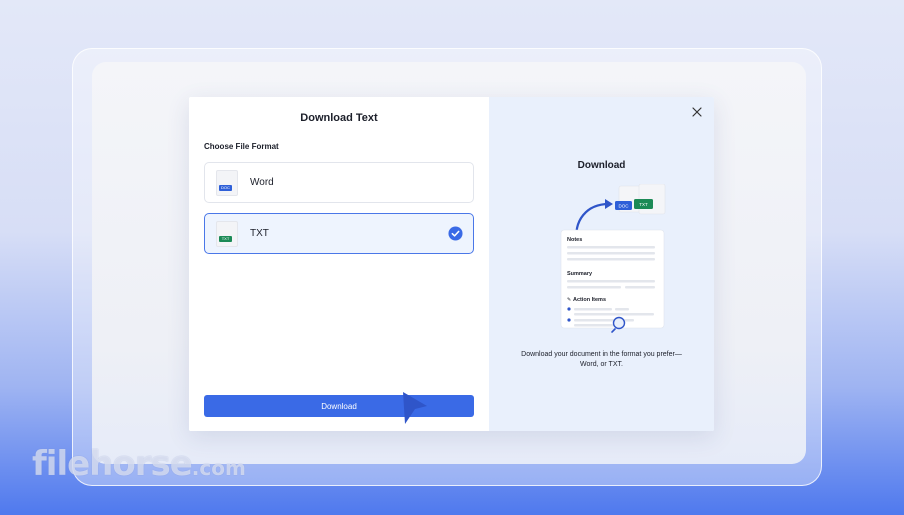 This screenshot has height=515, width=904. What do you see at coordinates (225, 187) in the screenshot?
I see `doc-tag: DOC` at bounding box center [225, 187].